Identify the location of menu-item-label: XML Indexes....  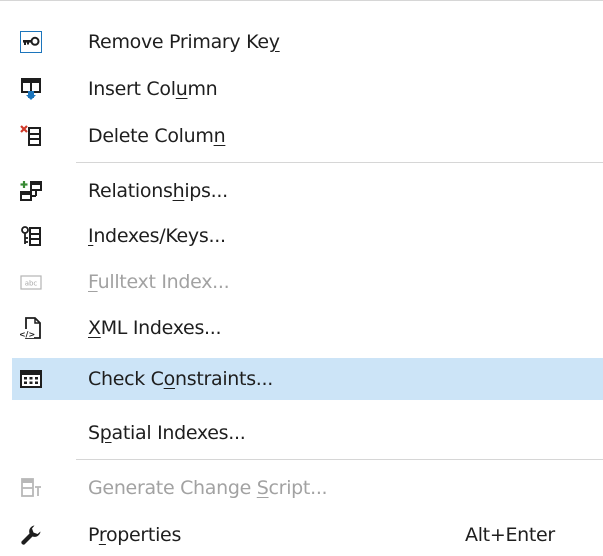
(155, 328).